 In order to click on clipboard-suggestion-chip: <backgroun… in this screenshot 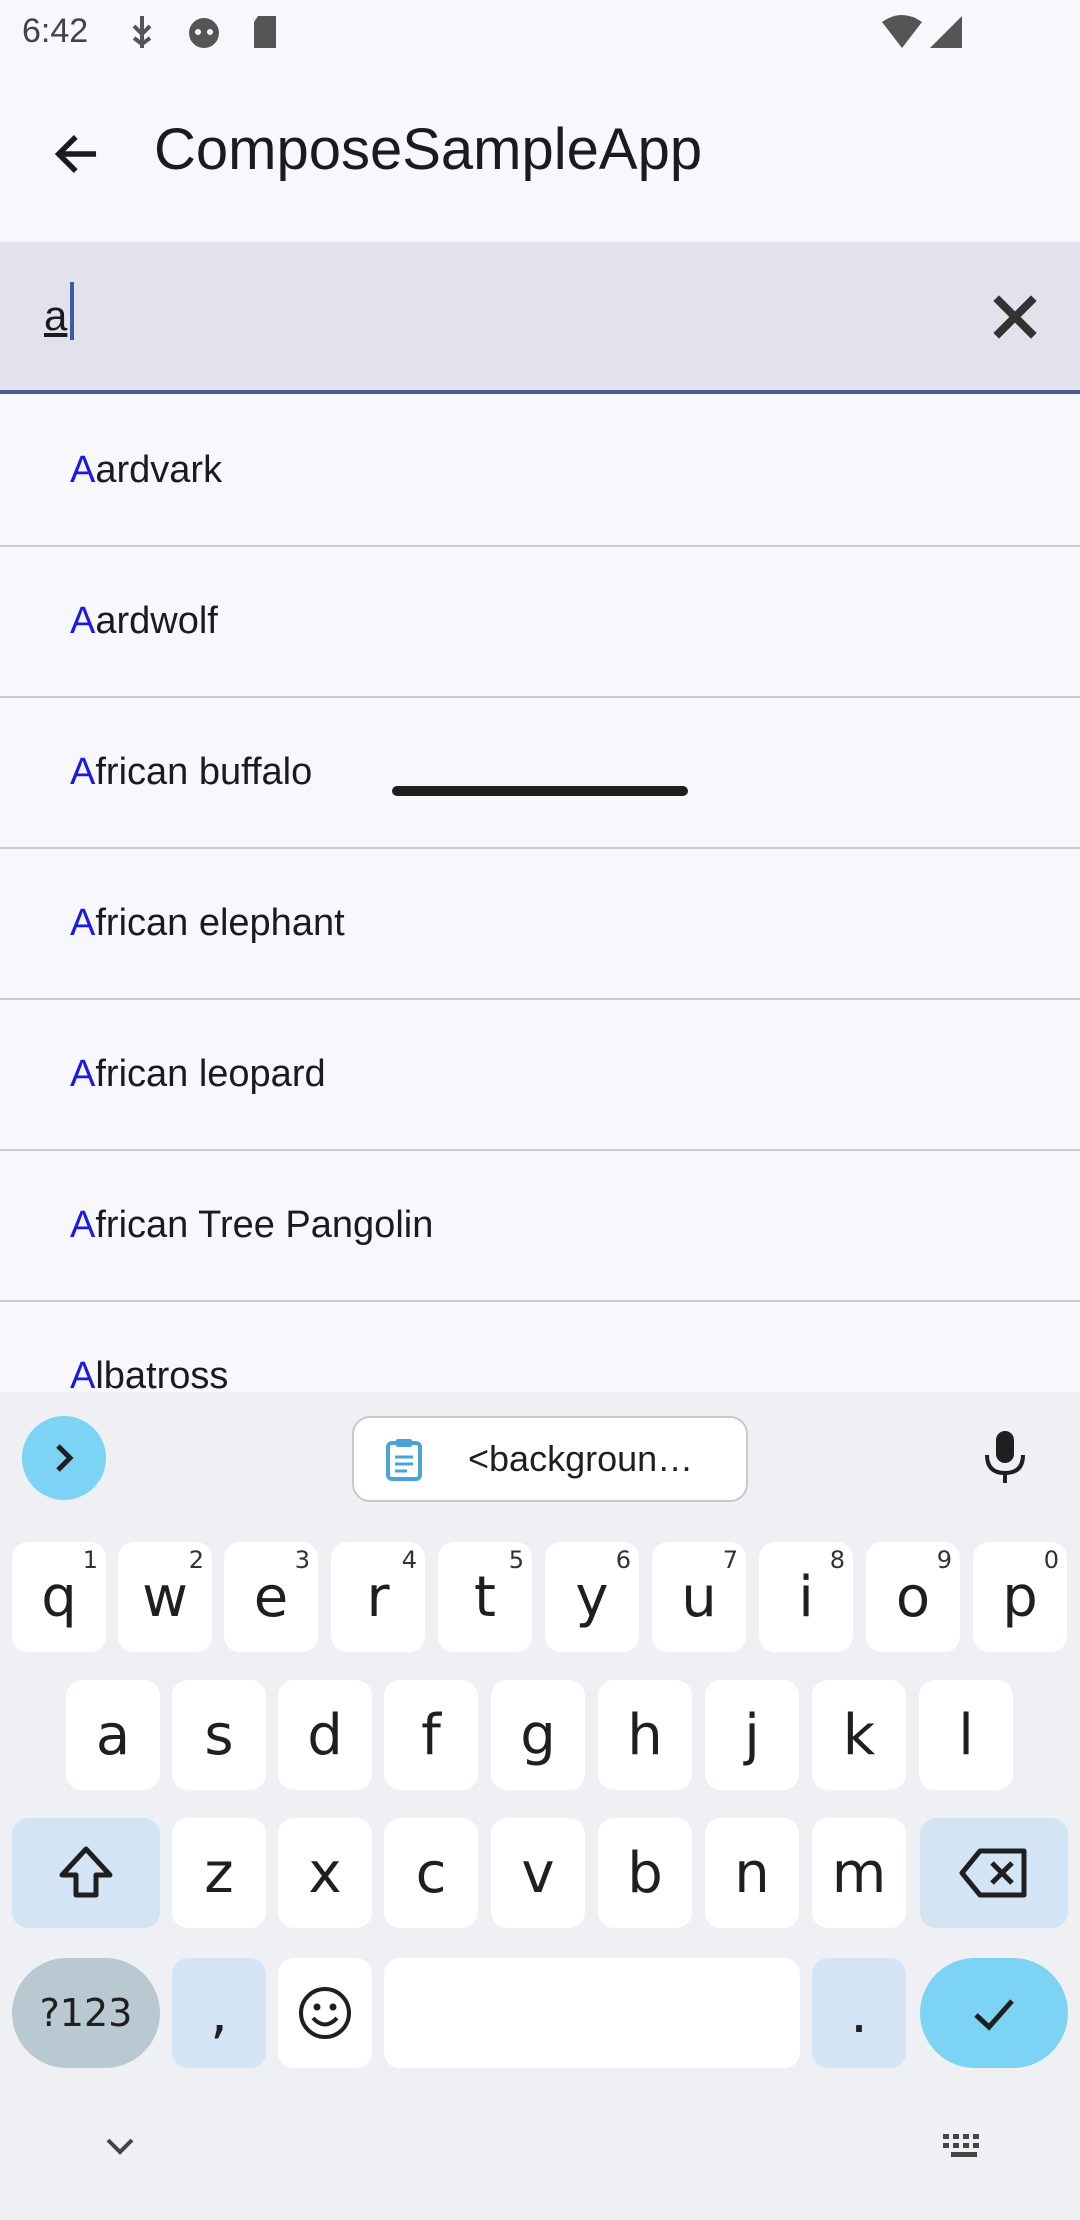, I will do `click(550, 1459)`.